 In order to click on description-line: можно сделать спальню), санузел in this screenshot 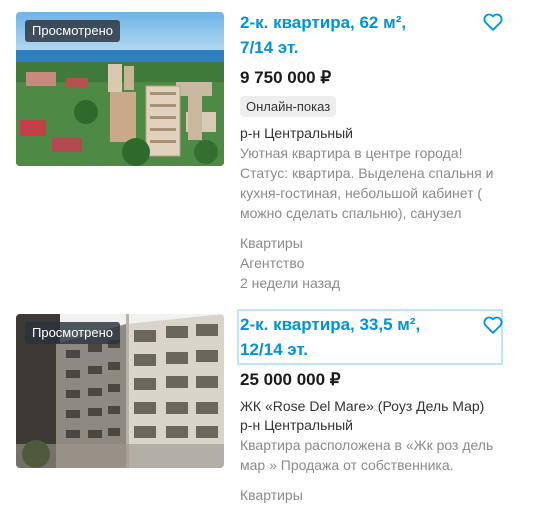, I will do `click(351, 213)`.